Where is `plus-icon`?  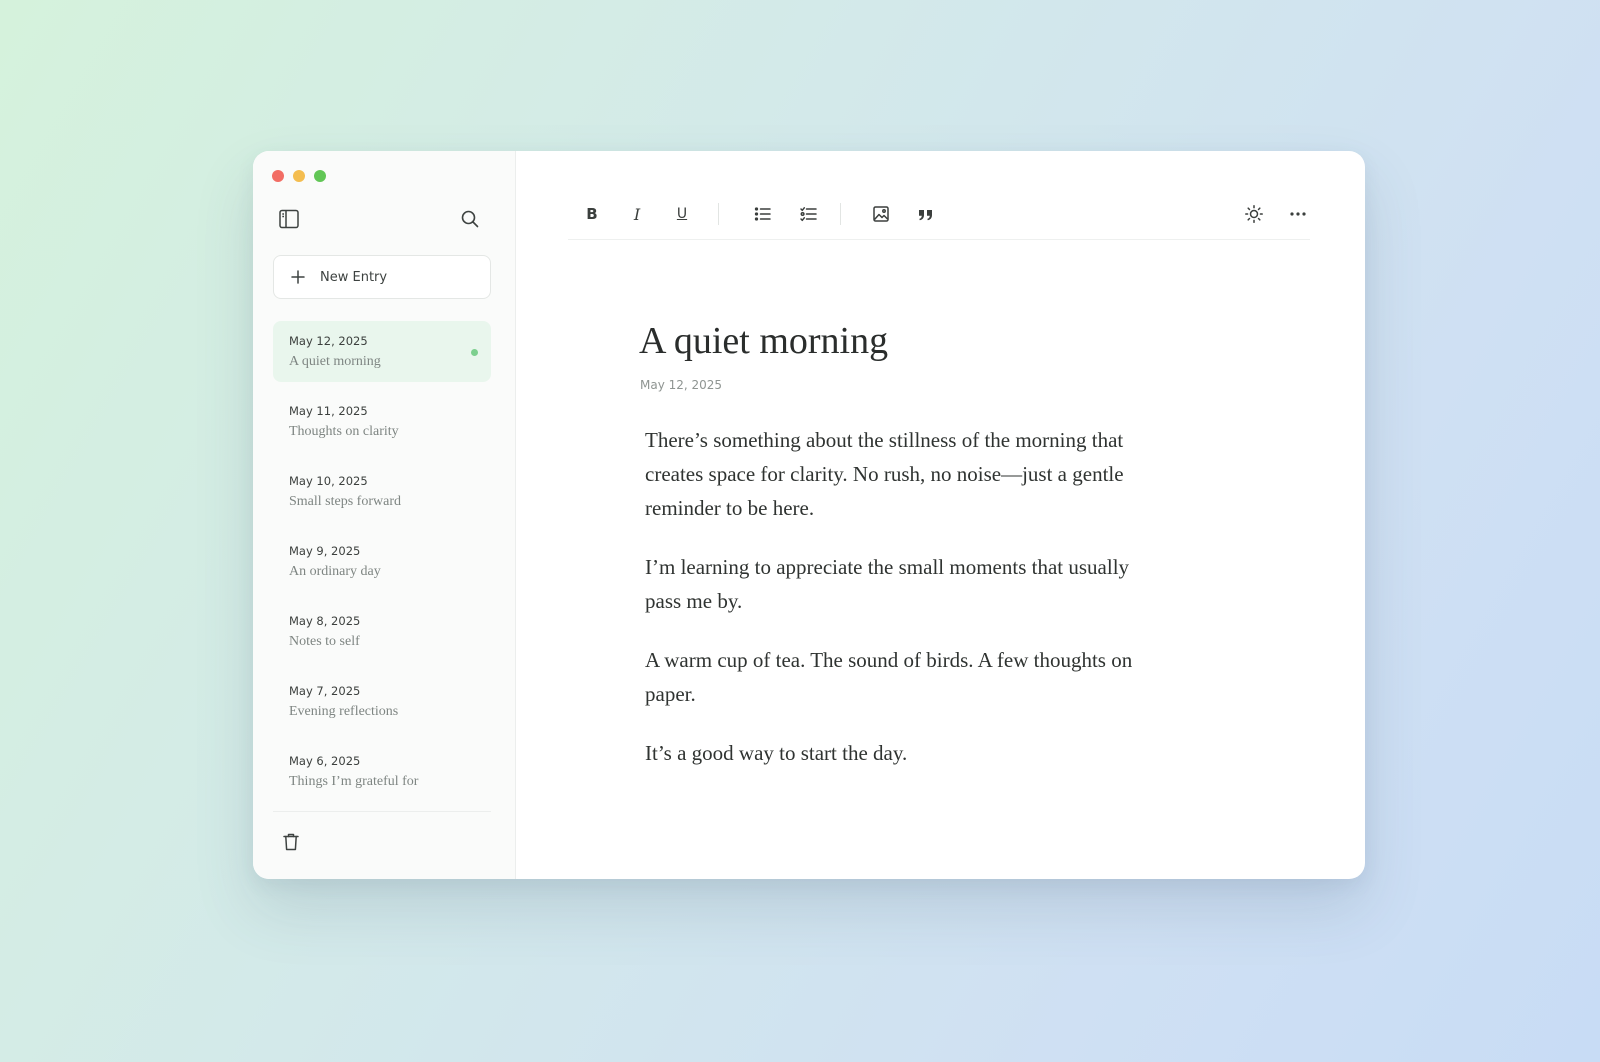
plus-icon is located at coordinates (298, 277).